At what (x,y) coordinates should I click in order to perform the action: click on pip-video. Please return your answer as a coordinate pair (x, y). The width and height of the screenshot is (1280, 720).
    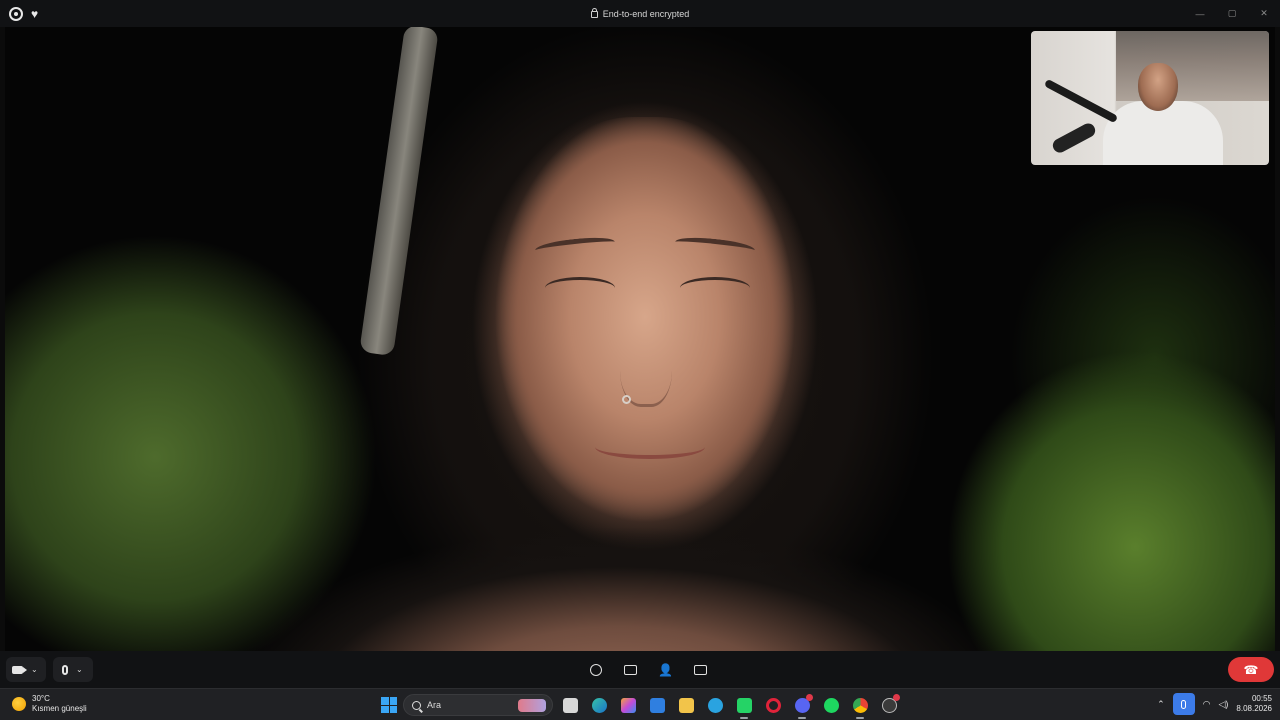
    Looking at the image, I should click on (1150, 98).